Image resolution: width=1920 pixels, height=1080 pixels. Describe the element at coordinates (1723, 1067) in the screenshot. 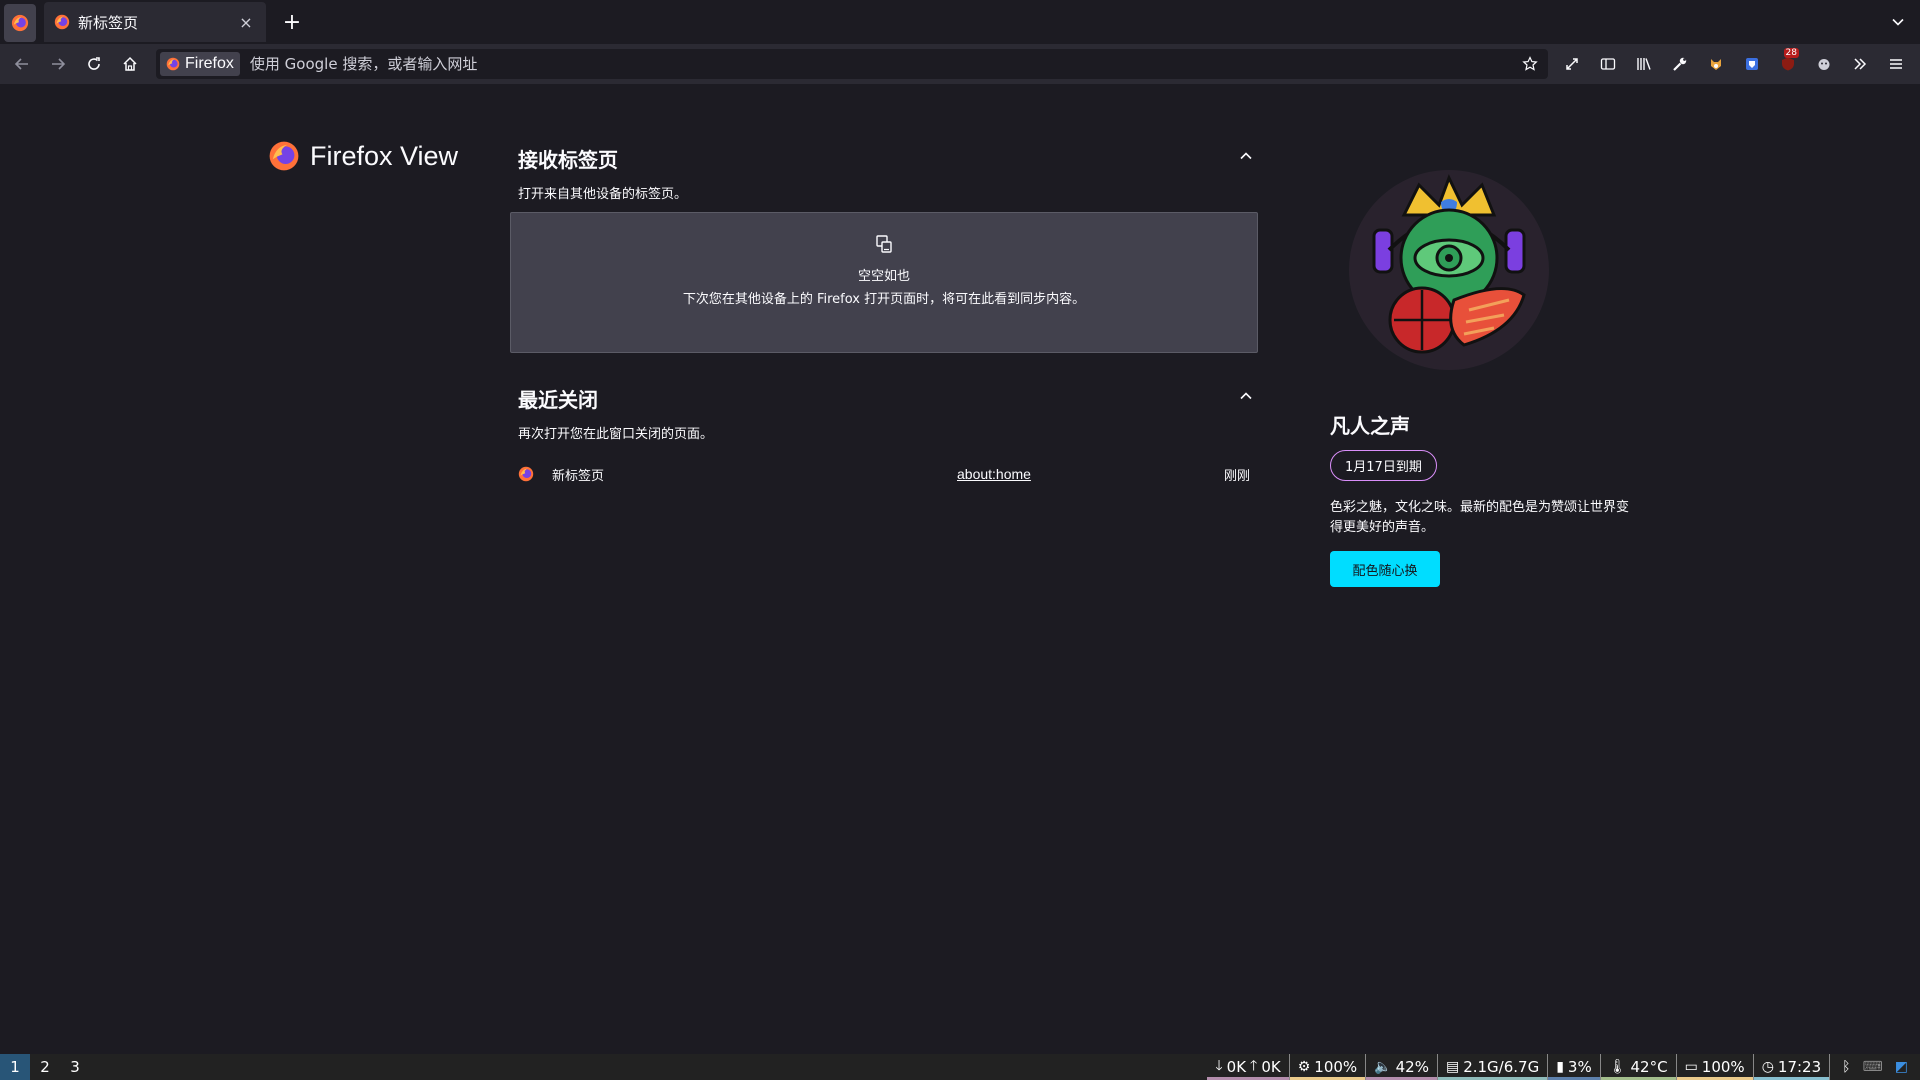

I see `battery-value: 100%` at that location.